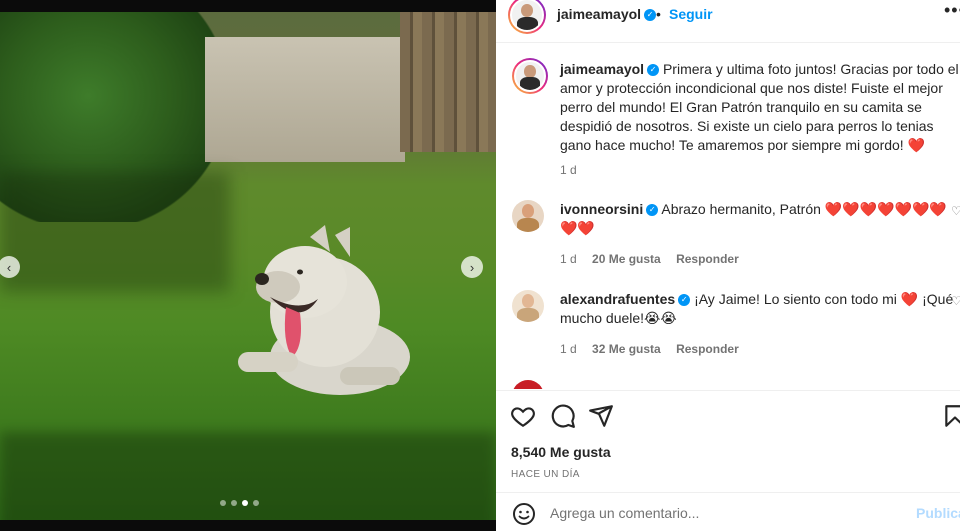  What do you see at coordinates (601, 416) in the screenshot?
I see `share-icon` at bounding box center [601, 416].